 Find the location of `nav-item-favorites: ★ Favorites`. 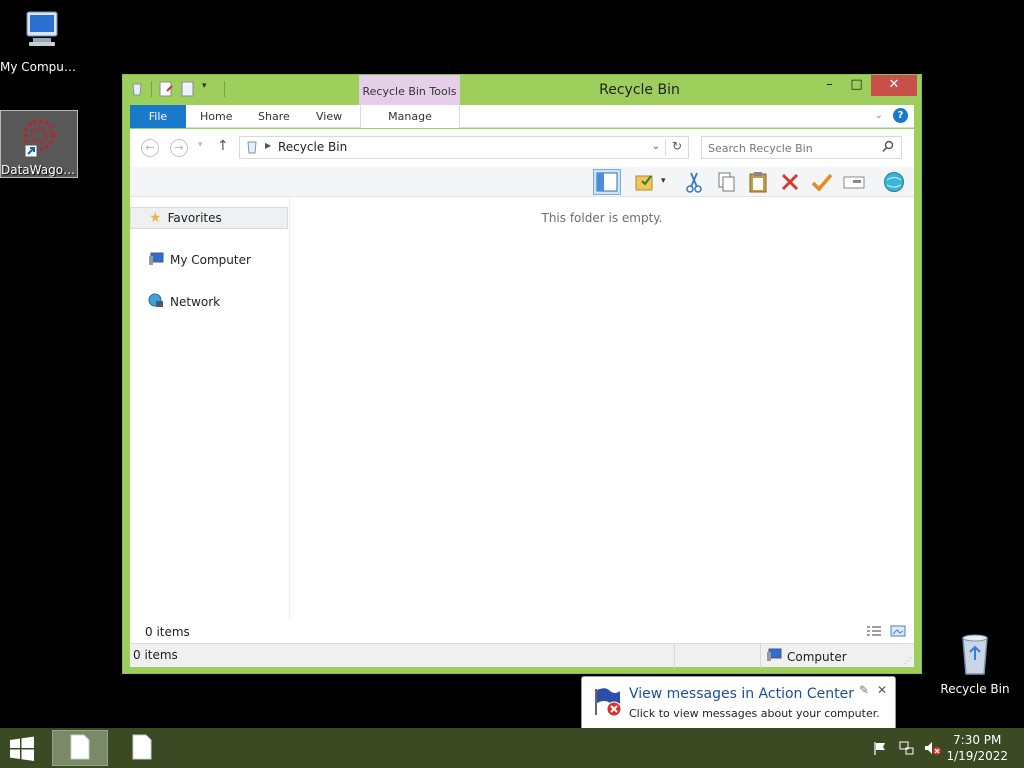

nav-item-favorites: ★ Favorites is located at coordinates (209, 218).